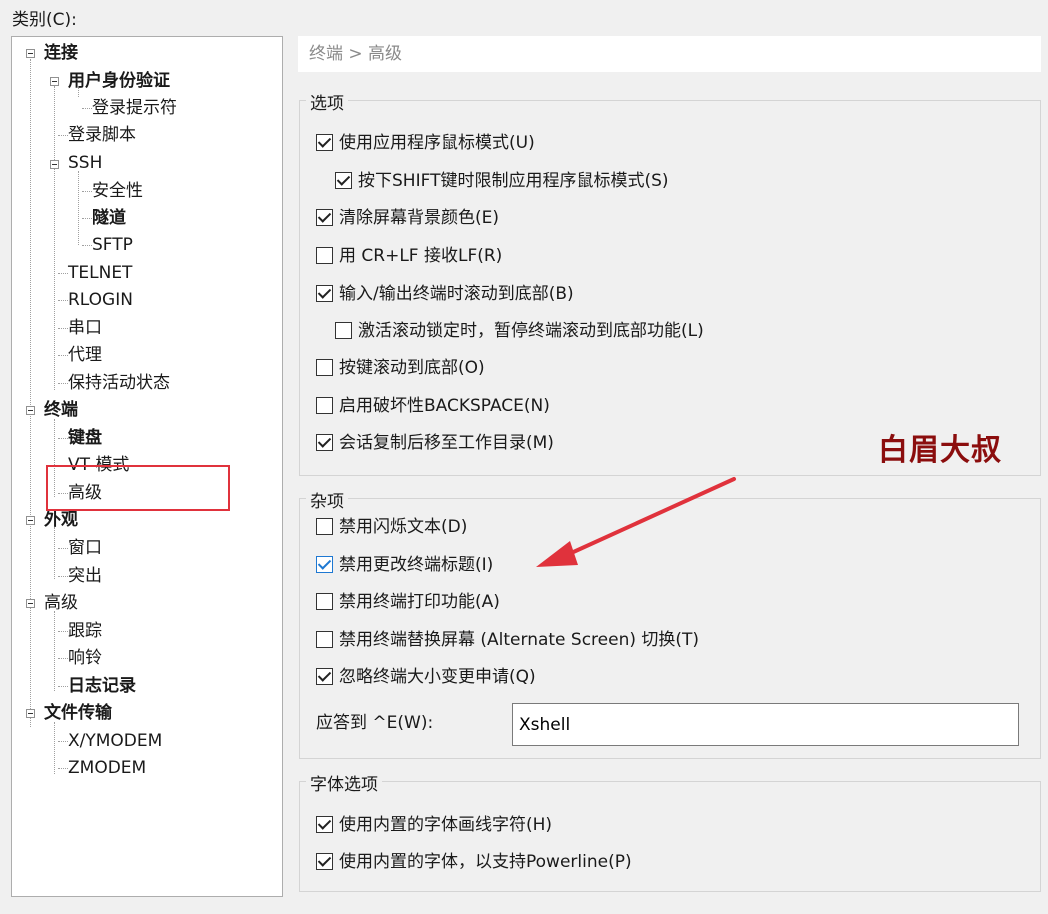 This screenshot has height=914, width=1048. What do you see at coordinates (940, 450) in the screenshot?
I see `watermark-text: 白眉大叔` at bounding box center [940, 450].